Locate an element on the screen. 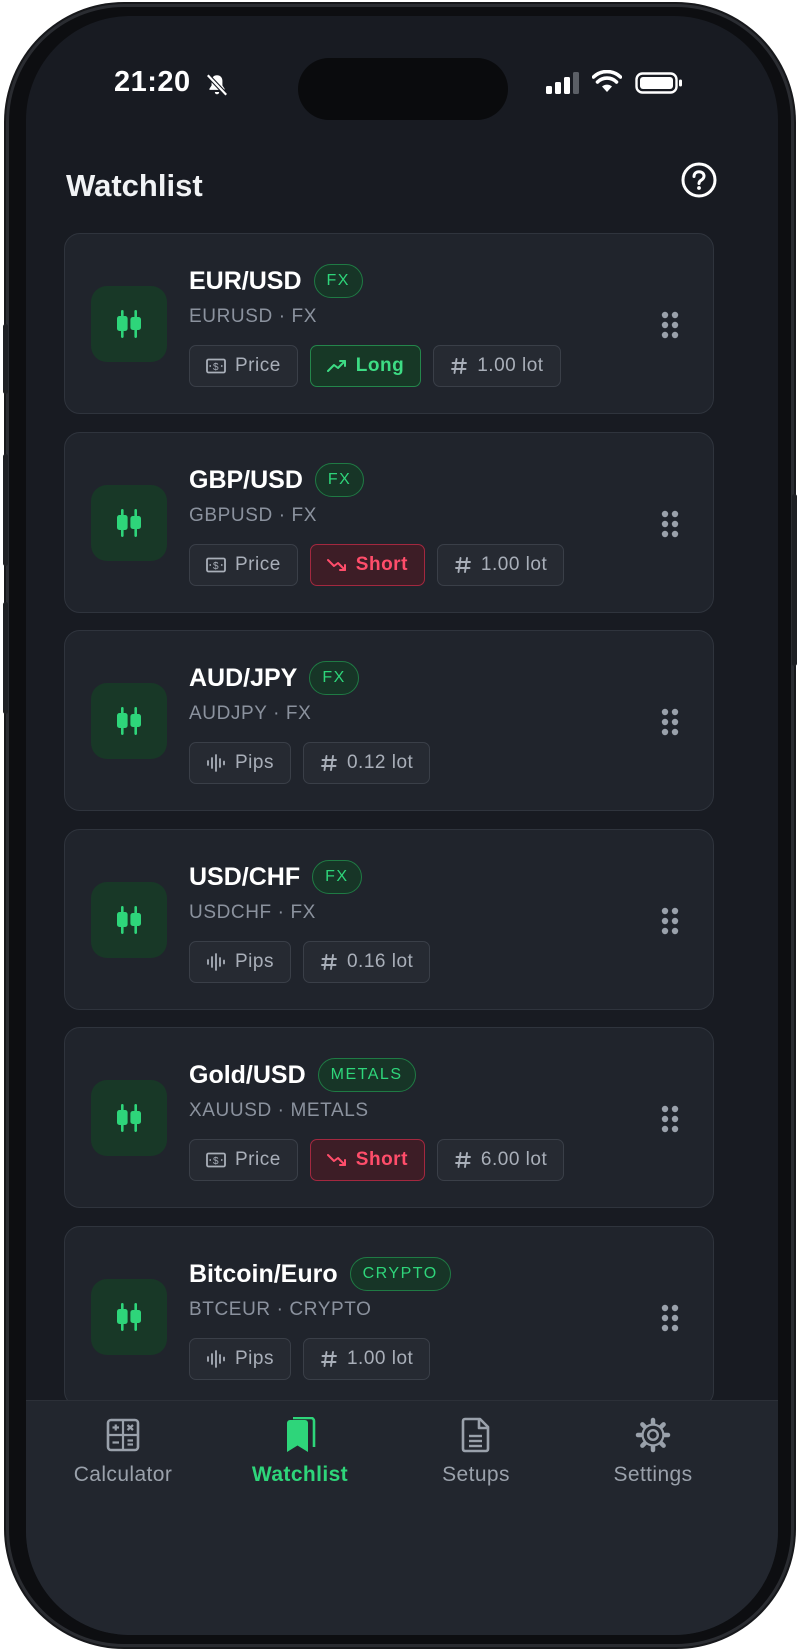 The height and width of the screenshot is (1651, 800). tab-setups: Setups is located at coordinates (476, 1452).